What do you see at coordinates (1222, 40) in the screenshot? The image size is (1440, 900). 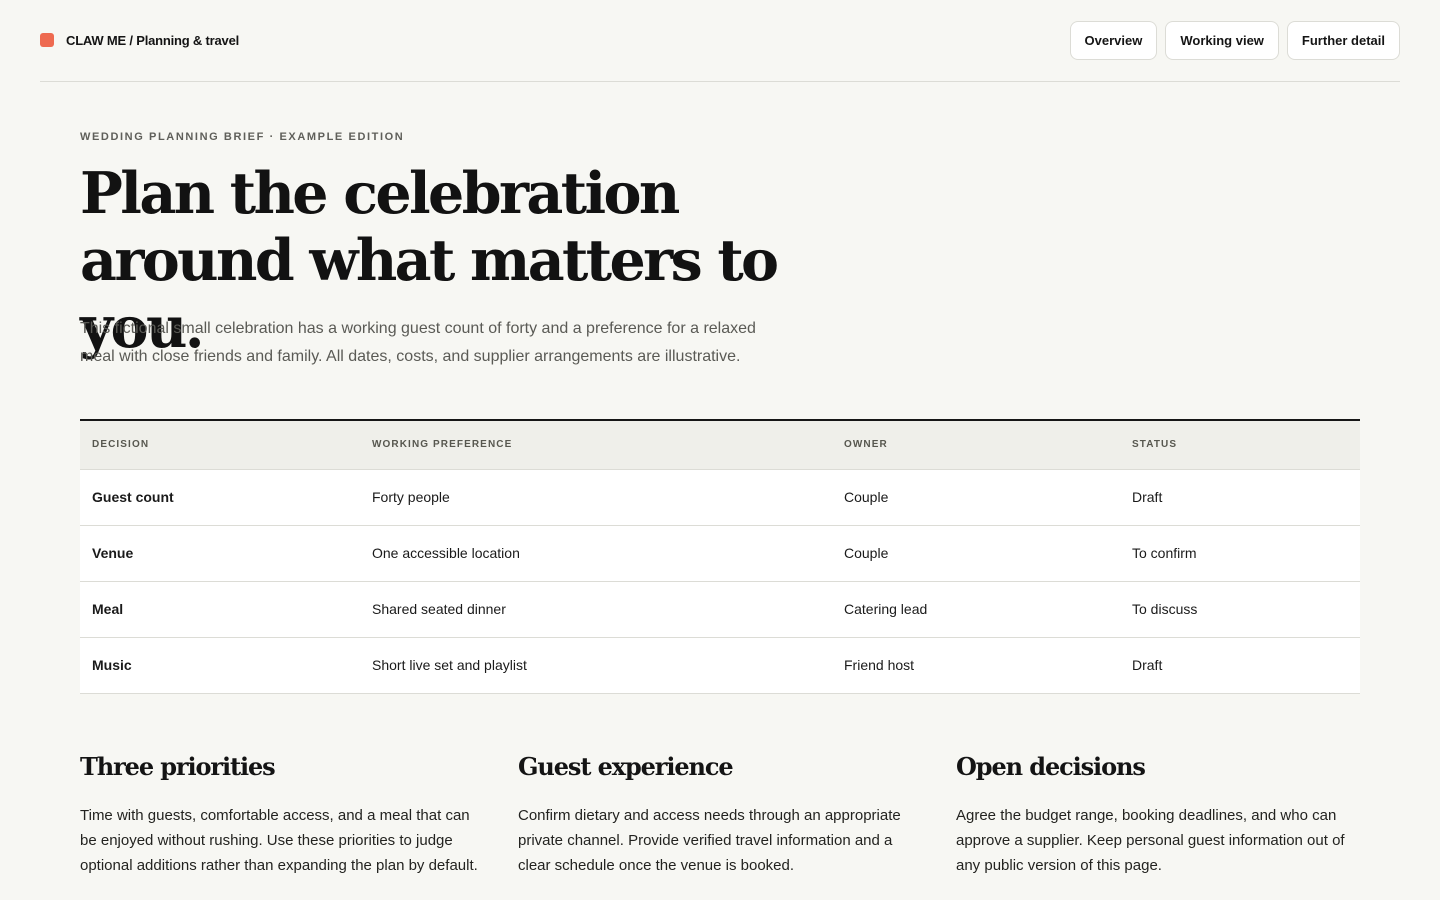 I see `working-view-button: Working view` at bounding box center [1222, 40].